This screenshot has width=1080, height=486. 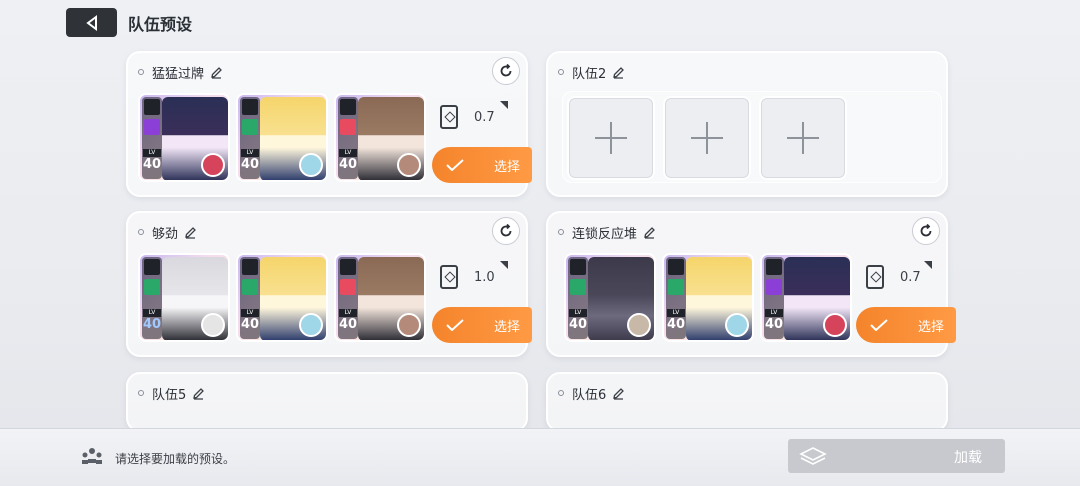 I want to click on team-card-4: 连锁反应堆 LV 40 LV 40 LV 40 0.7 选择, so click(x=751, y=284).